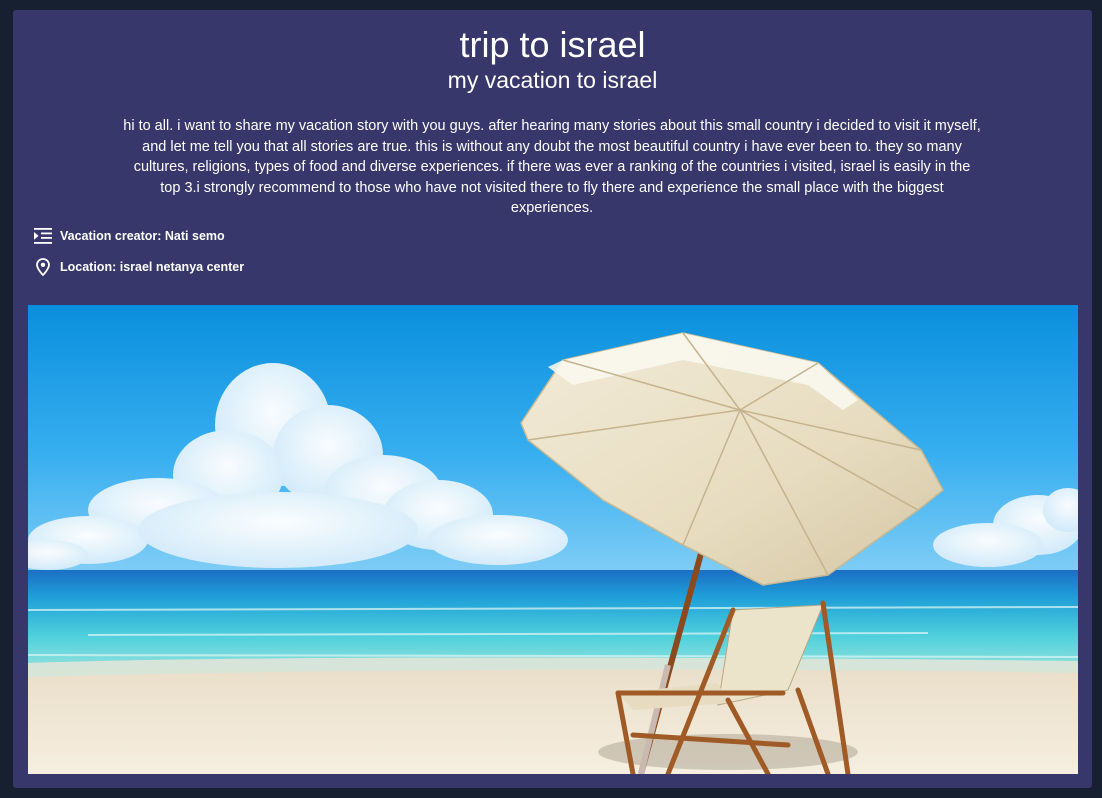  What do you see at coordinates (43, 267) in the screenshot?
I see `map-pin-icon` at bounding box center [43, 267].